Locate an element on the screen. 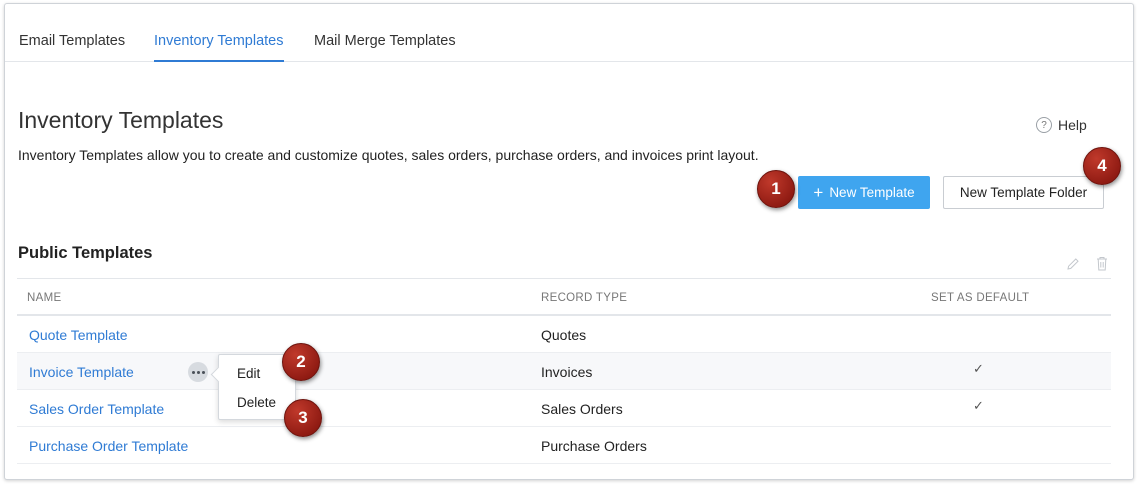 The height and width of the screenshot is (484, 1138). record-type-cell: Sales Orders is located at coordinates (582, 409).